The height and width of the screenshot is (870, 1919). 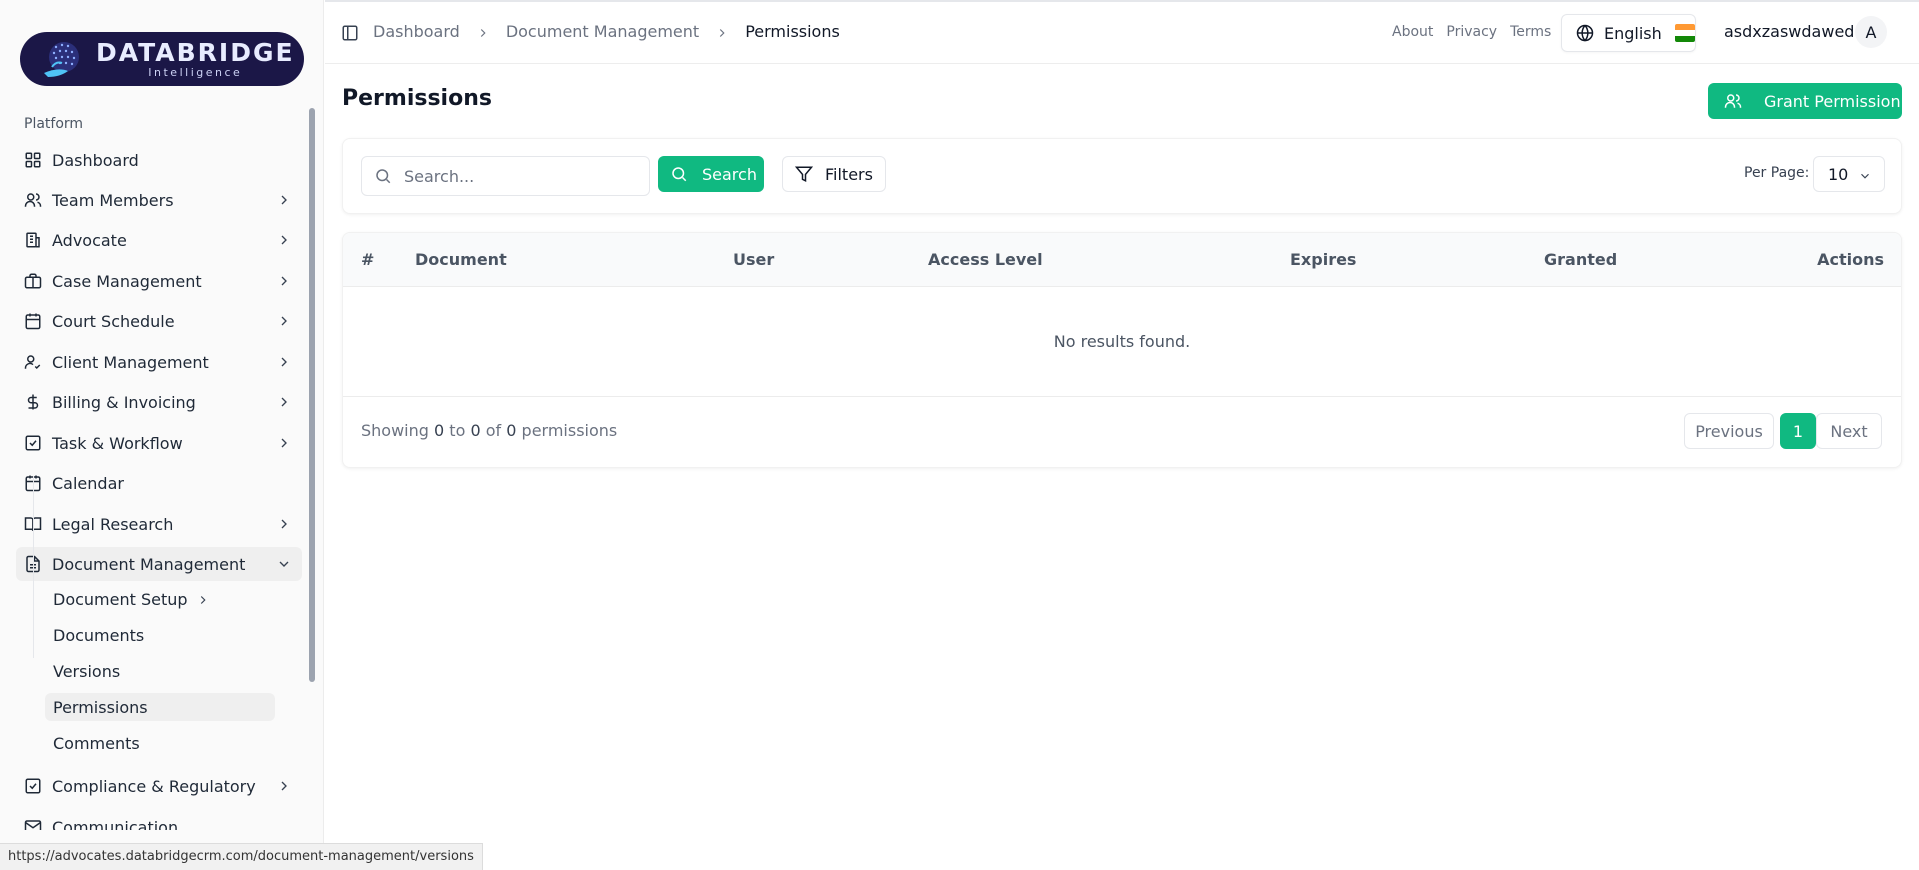 I want to click on logo-name: DATABRIDGE, so click(x=195, y=52).